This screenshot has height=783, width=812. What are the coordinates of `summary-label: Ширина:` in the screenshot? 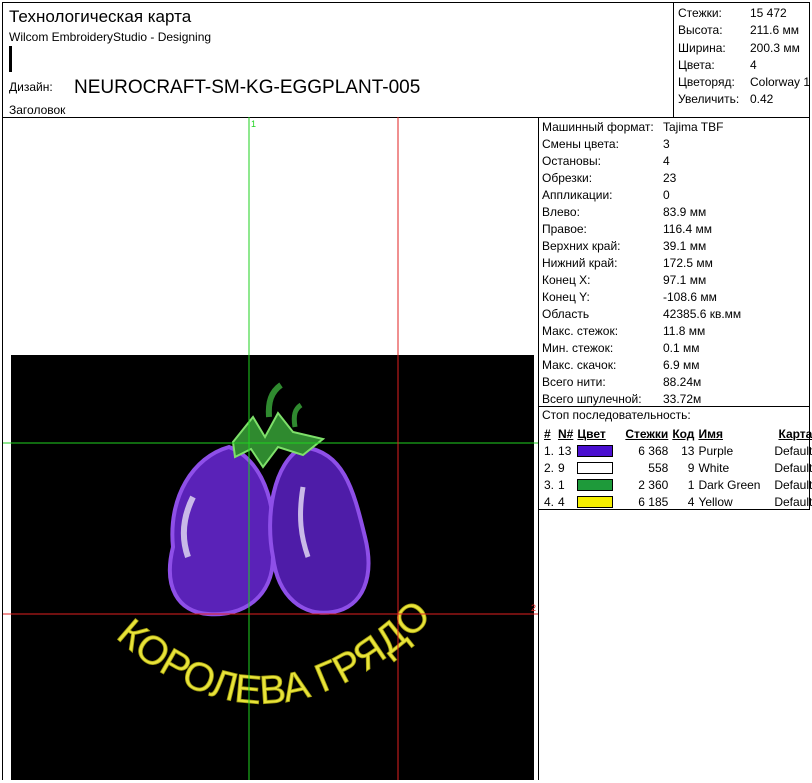 It's located at (702, 47).